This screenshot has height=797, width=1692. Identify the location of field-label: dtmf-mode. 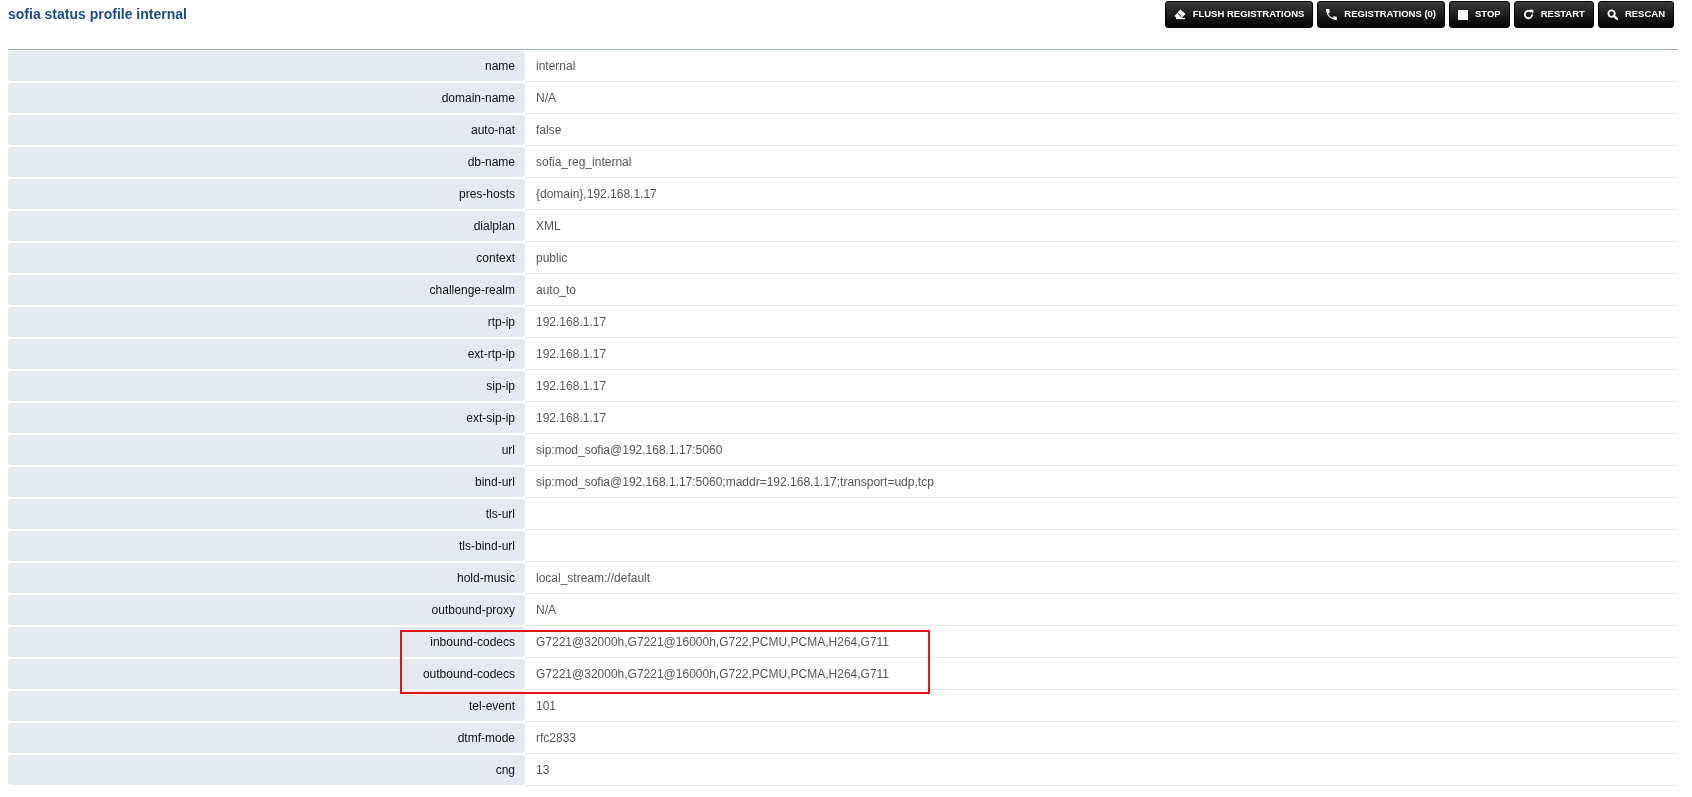
(266, 738).